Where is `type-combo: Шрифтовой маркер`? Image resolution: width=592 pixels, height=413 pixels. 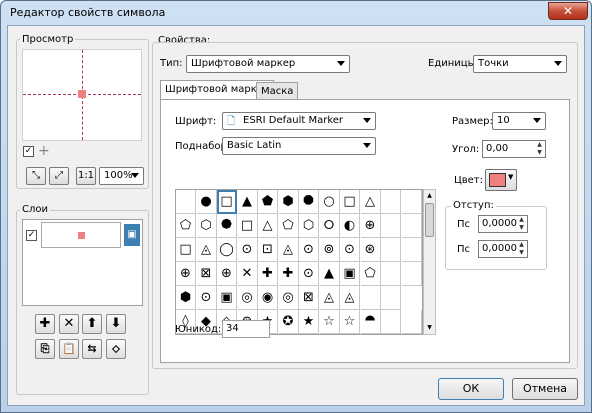 type-combo: Шрифтовой маркер is located at coordinates (268, 64).